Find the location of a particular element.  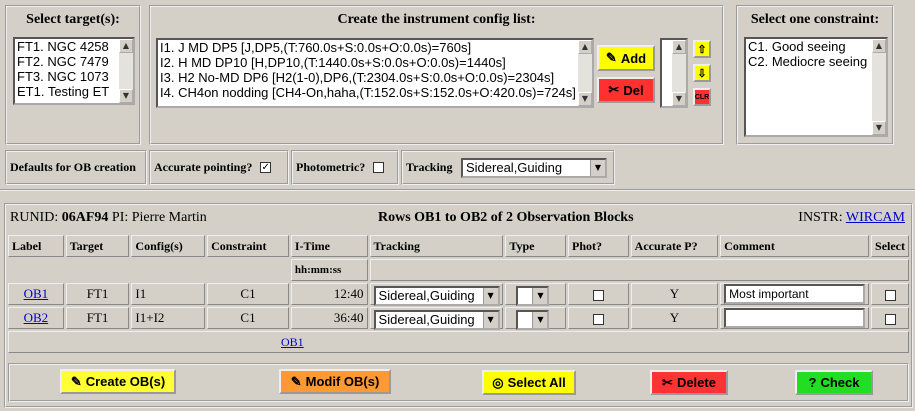

accurate-pointing-label: Accurate pointing? is located at coordinates (203, 167).